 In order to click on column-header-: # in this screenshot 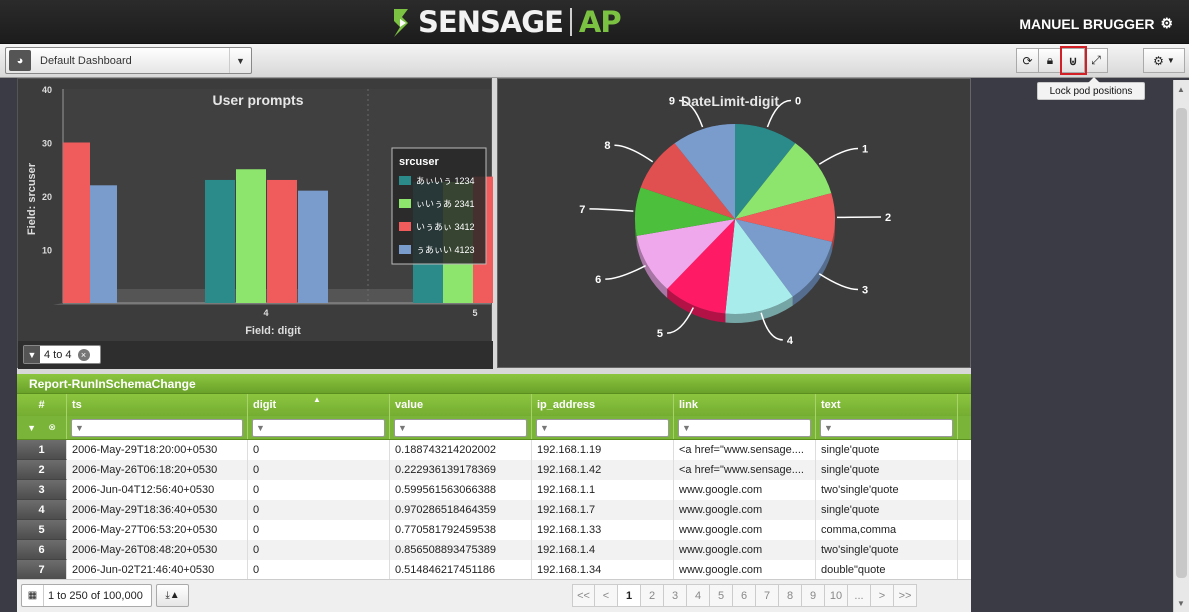, I will do `click(42, 405)`.